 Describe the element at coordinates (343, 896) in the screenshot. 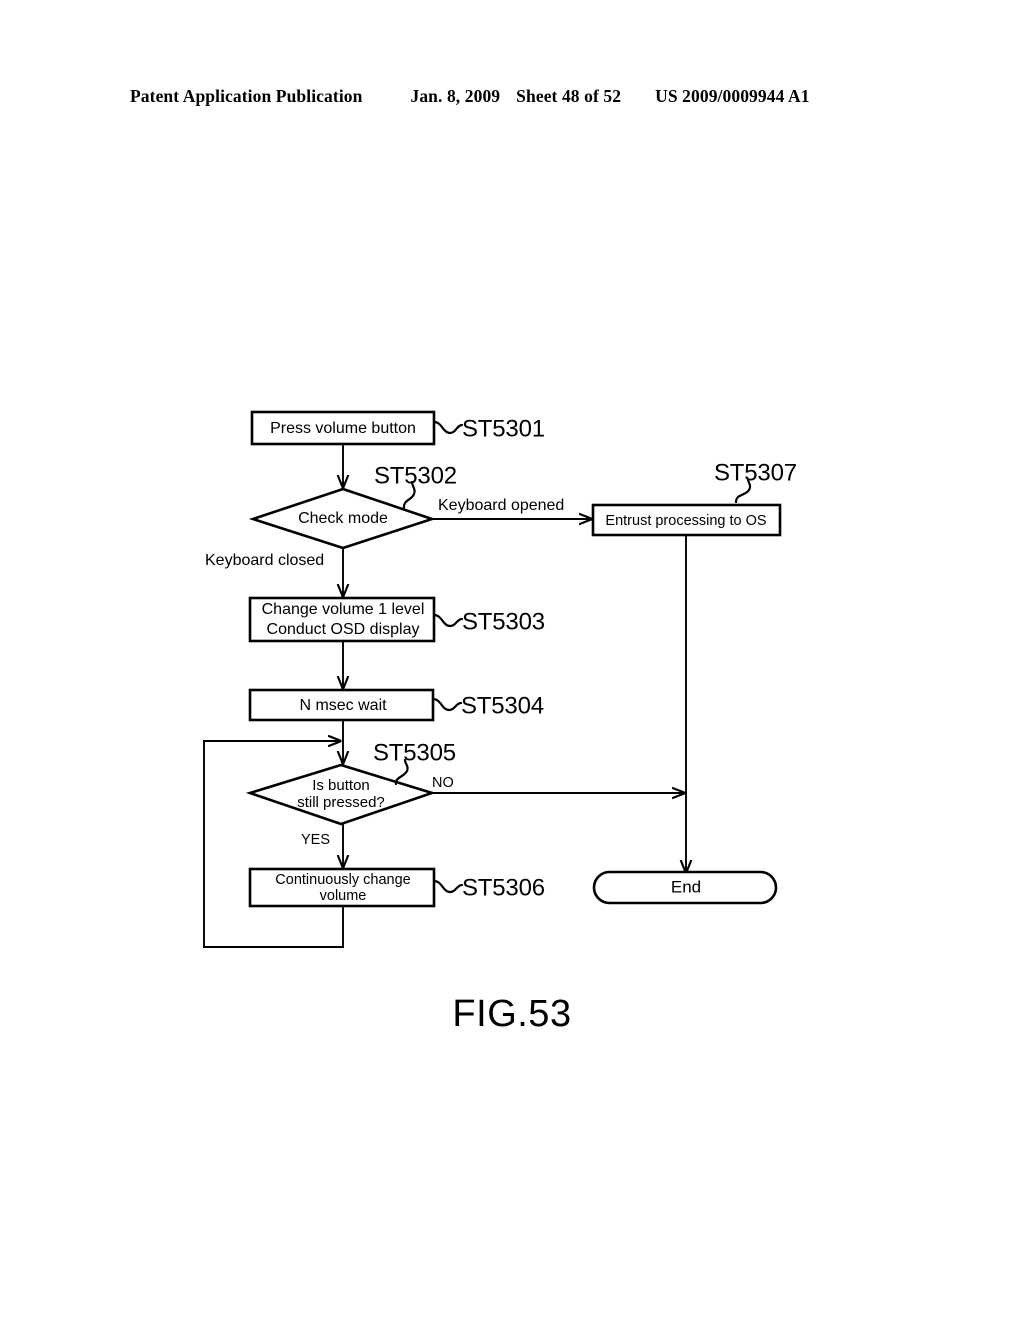

I see `node-continuously-change-volume-label-line2: volume` at that location.